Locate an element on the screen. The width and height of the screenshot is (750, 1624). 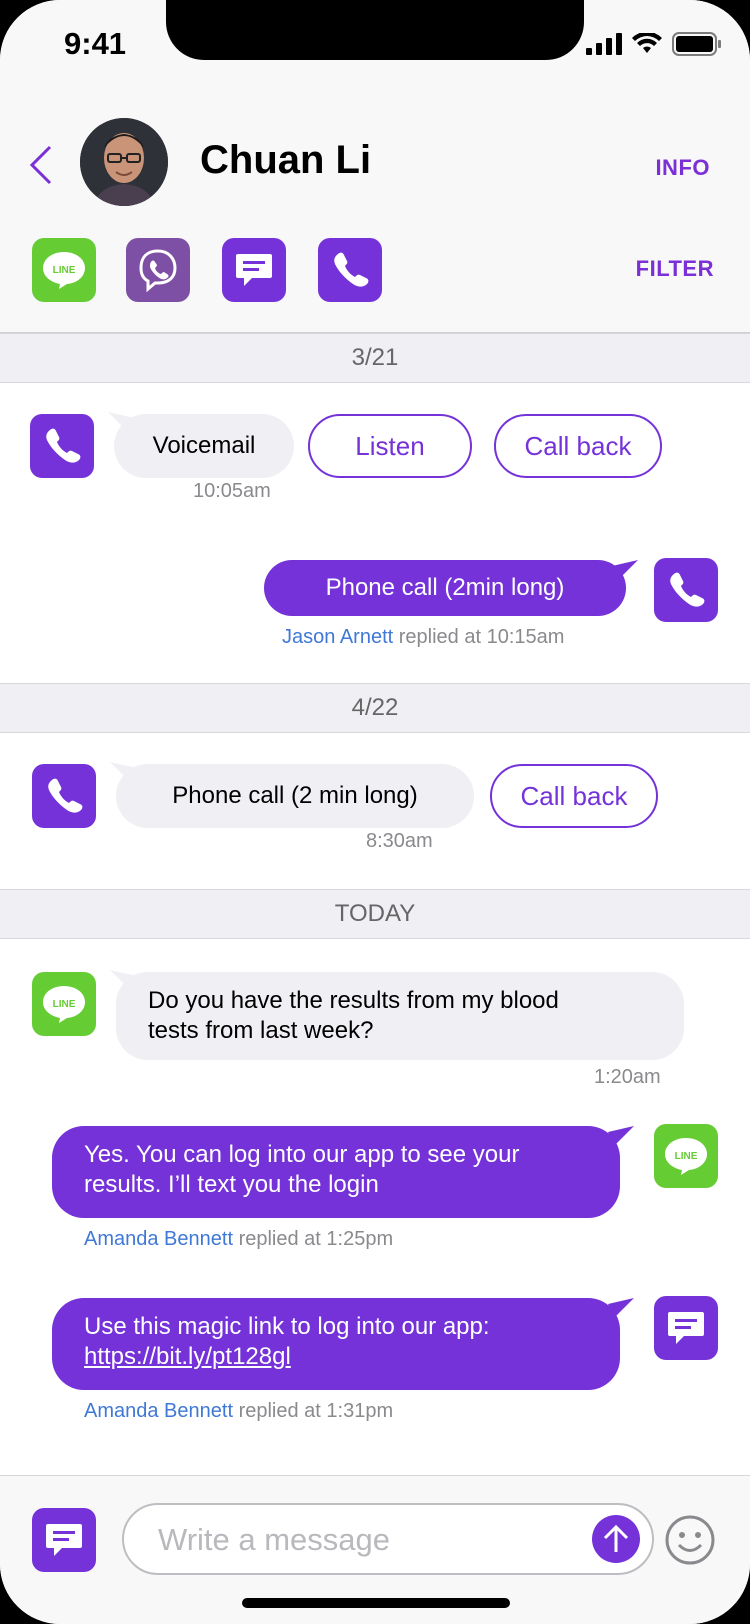
filter-button: FILTER is located at coordinates (675, 269).